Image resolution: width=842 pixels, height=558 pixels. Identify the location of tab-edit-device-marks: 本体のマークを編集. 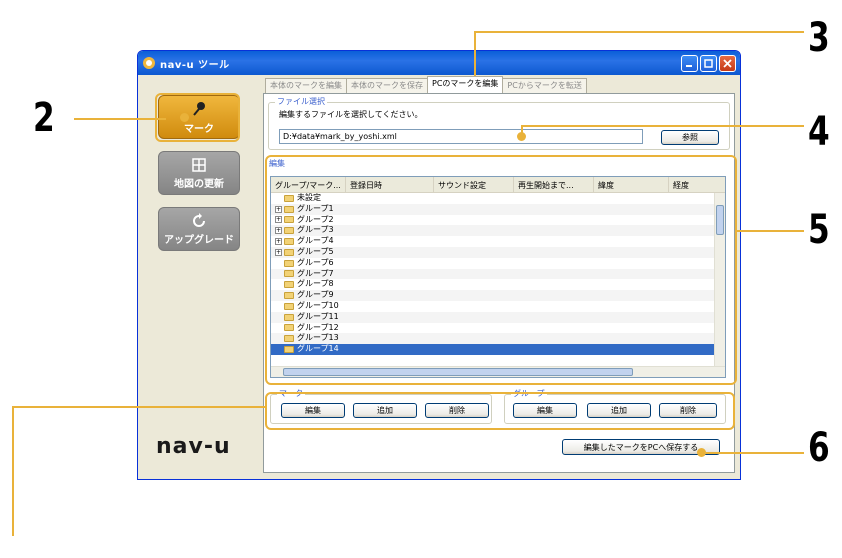
(306, 85).